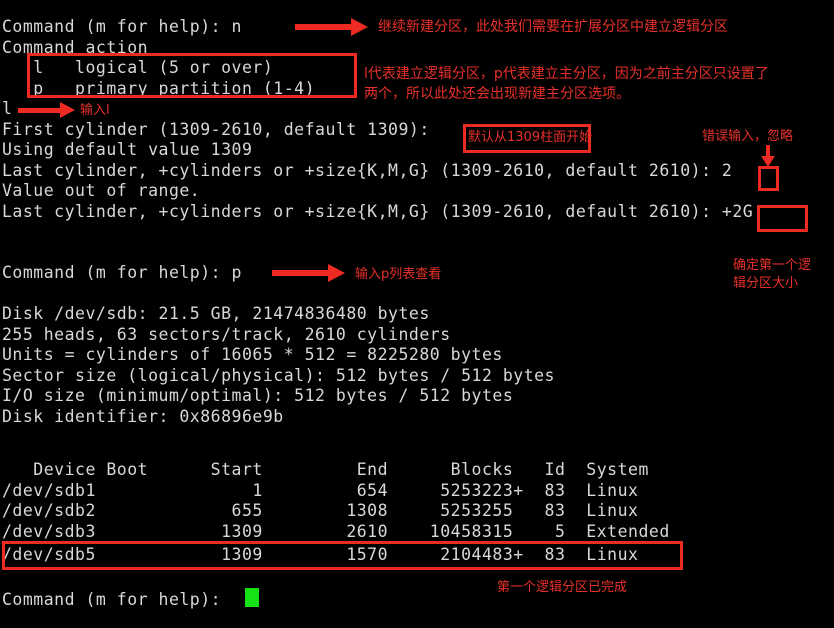  I want to click on terminal-line-using-default: Using default value 1309, so click(127, 149).